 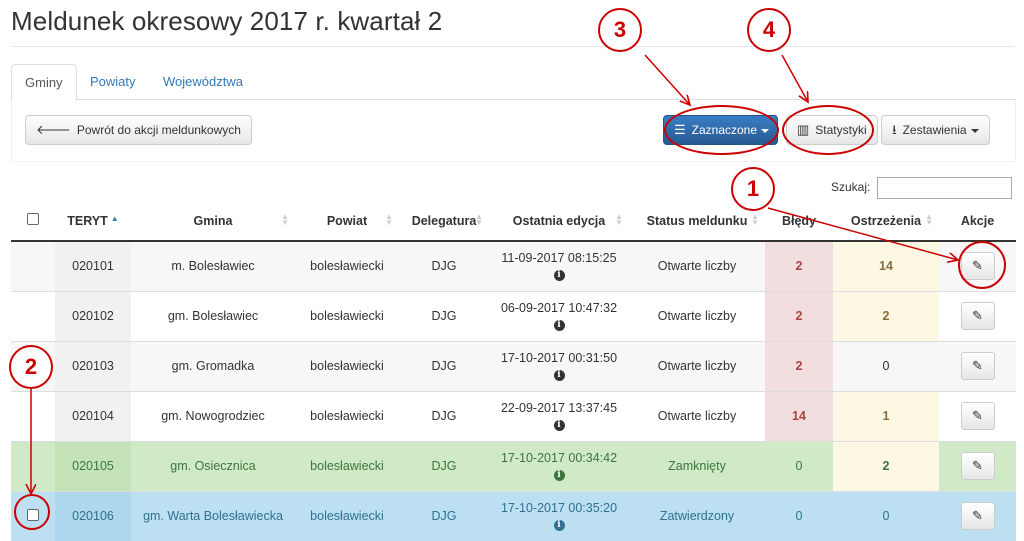 What do you see at coordinates (113, 82) in the screenshot?
I see `tab-powiaty: Powiaty` at bounding box center [113, 82].